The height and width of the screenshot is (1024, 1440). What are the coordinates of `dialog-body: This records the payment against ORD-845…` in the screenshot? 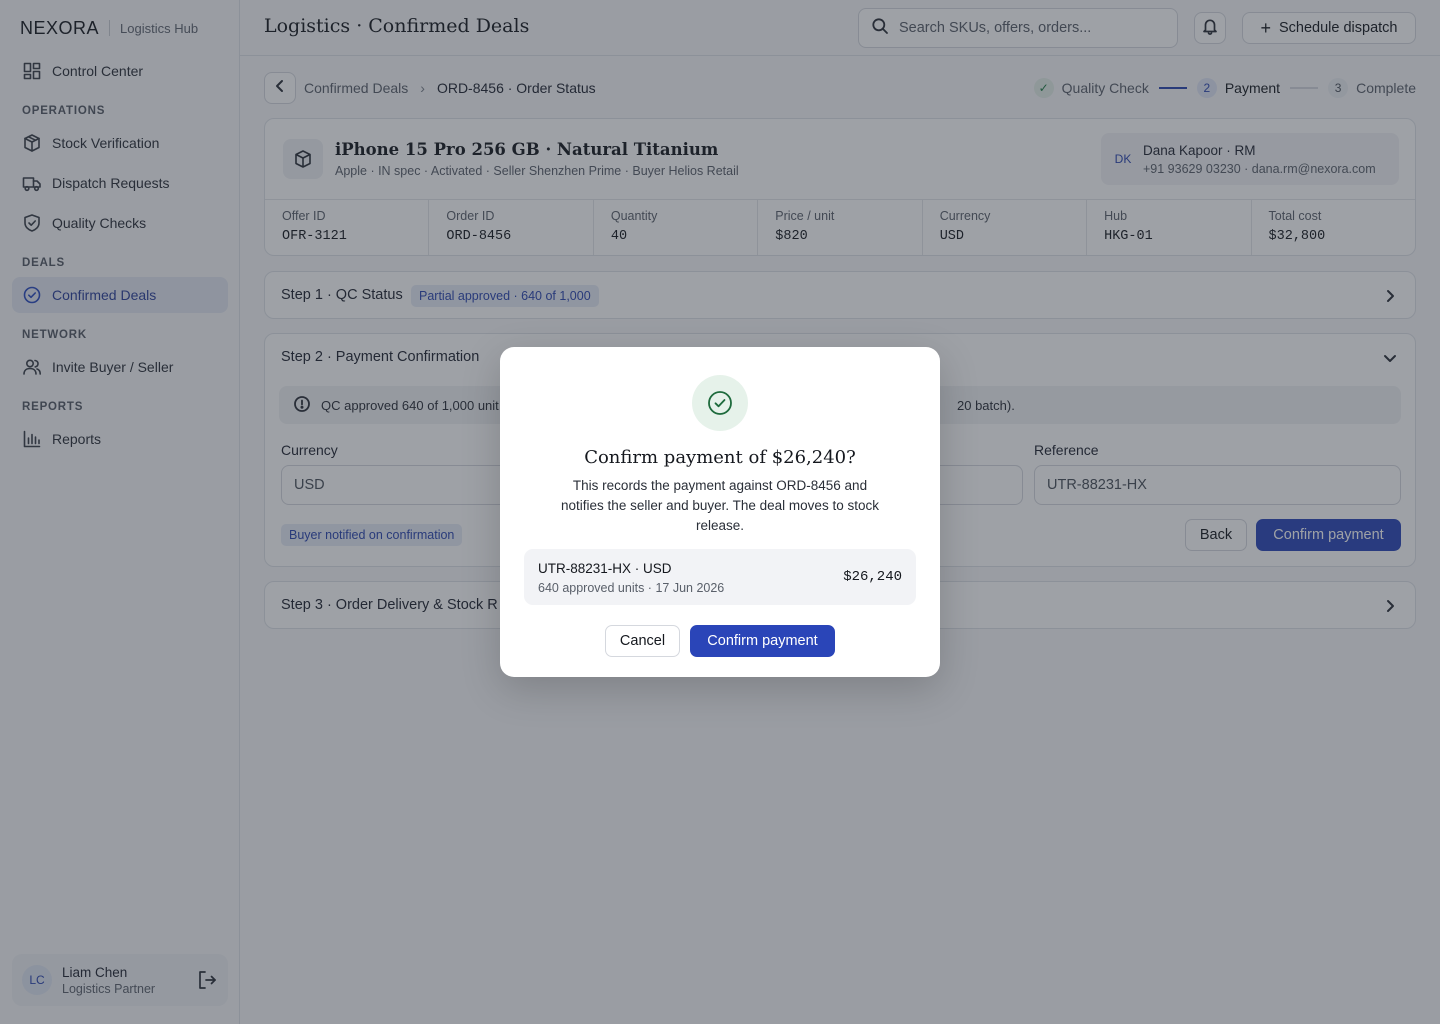 It's located at (720, 505).